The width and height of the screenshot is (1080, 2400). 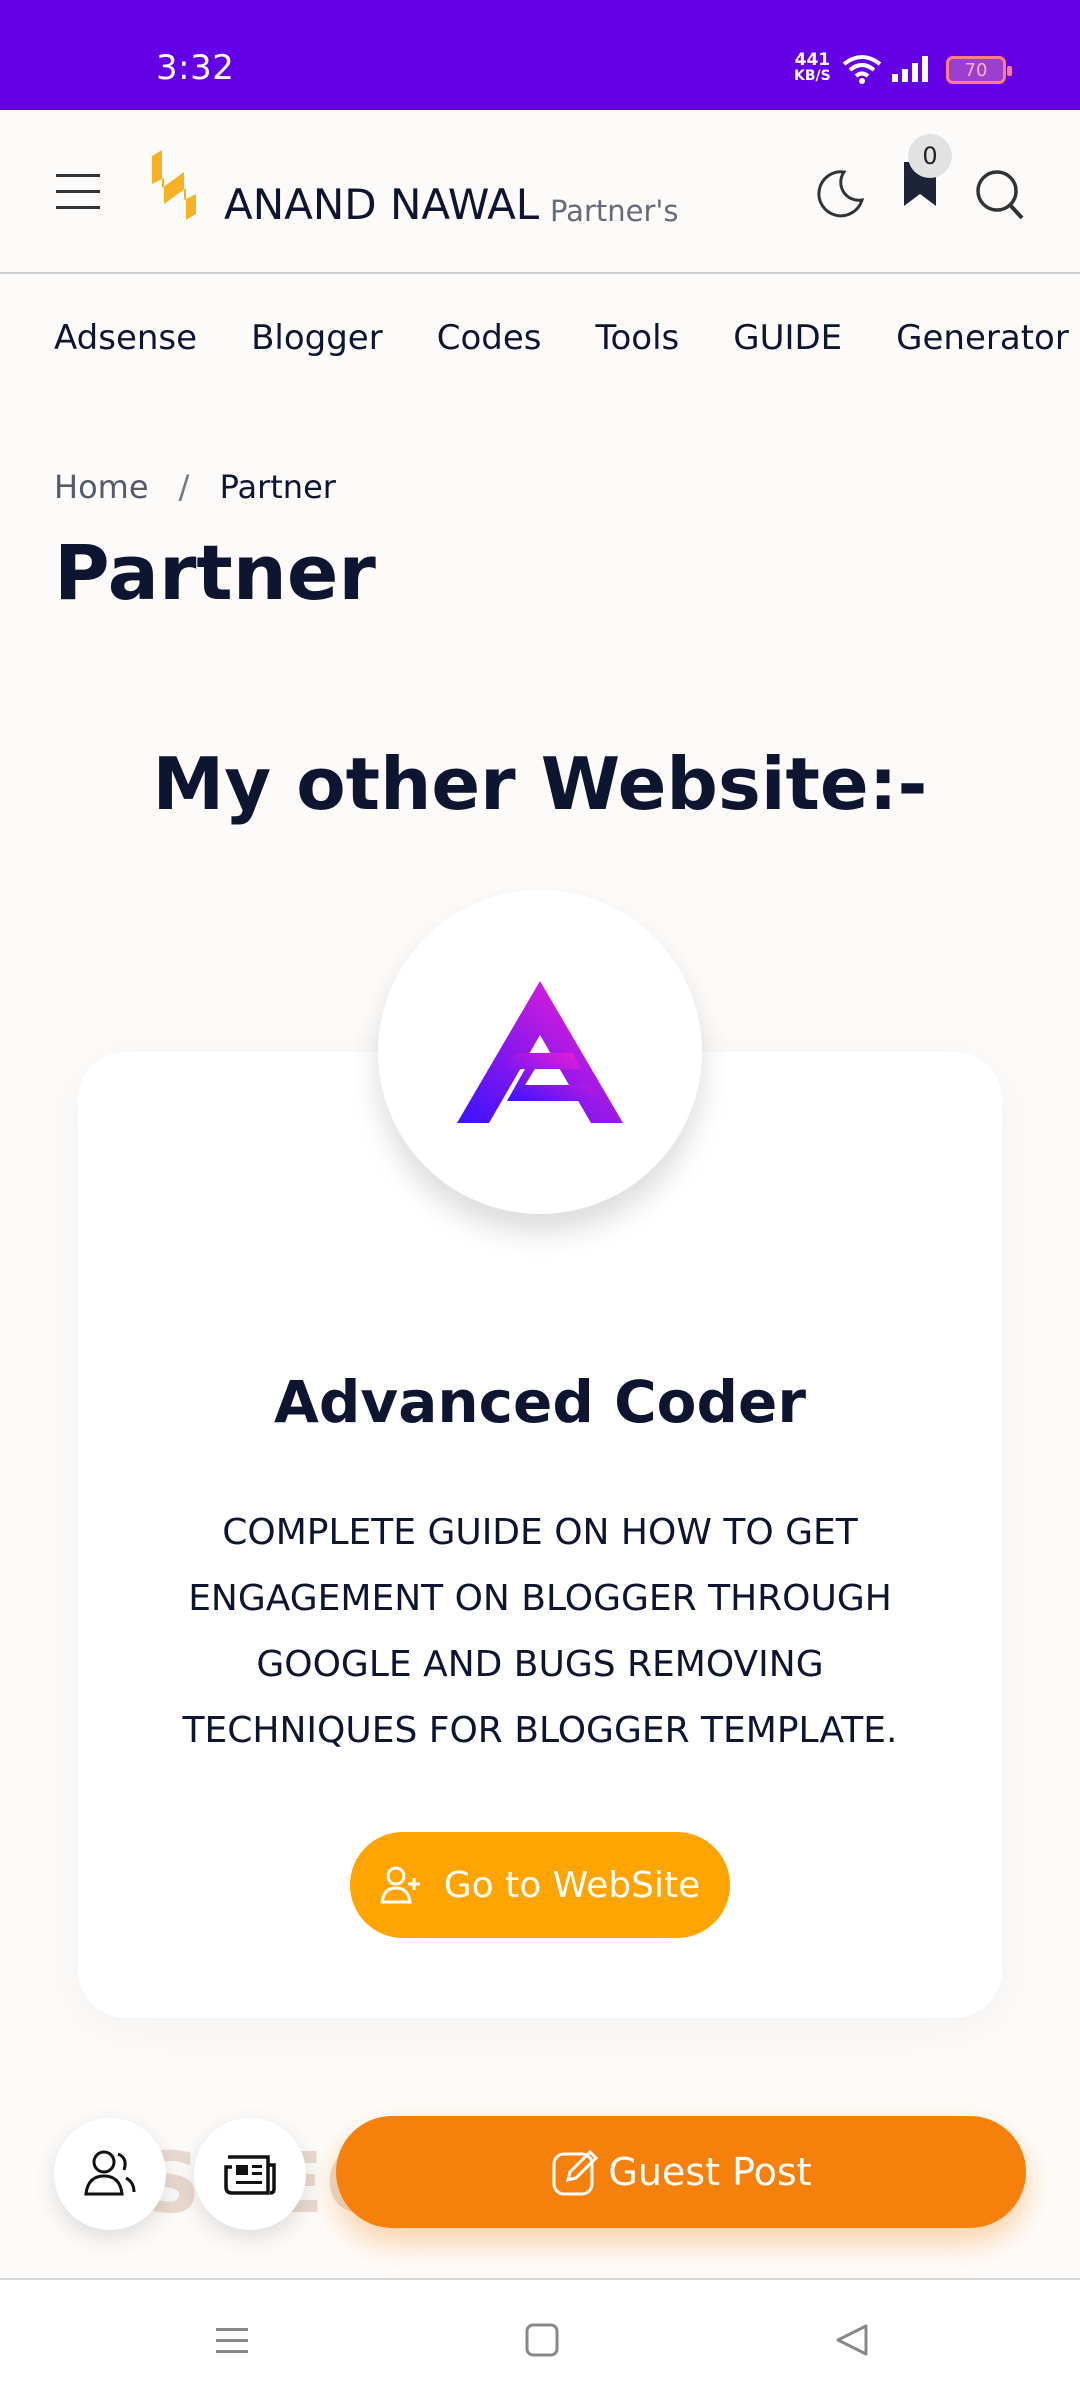 I want to click on advanced-coder-logo-icon, so click(x=540, y=1052).